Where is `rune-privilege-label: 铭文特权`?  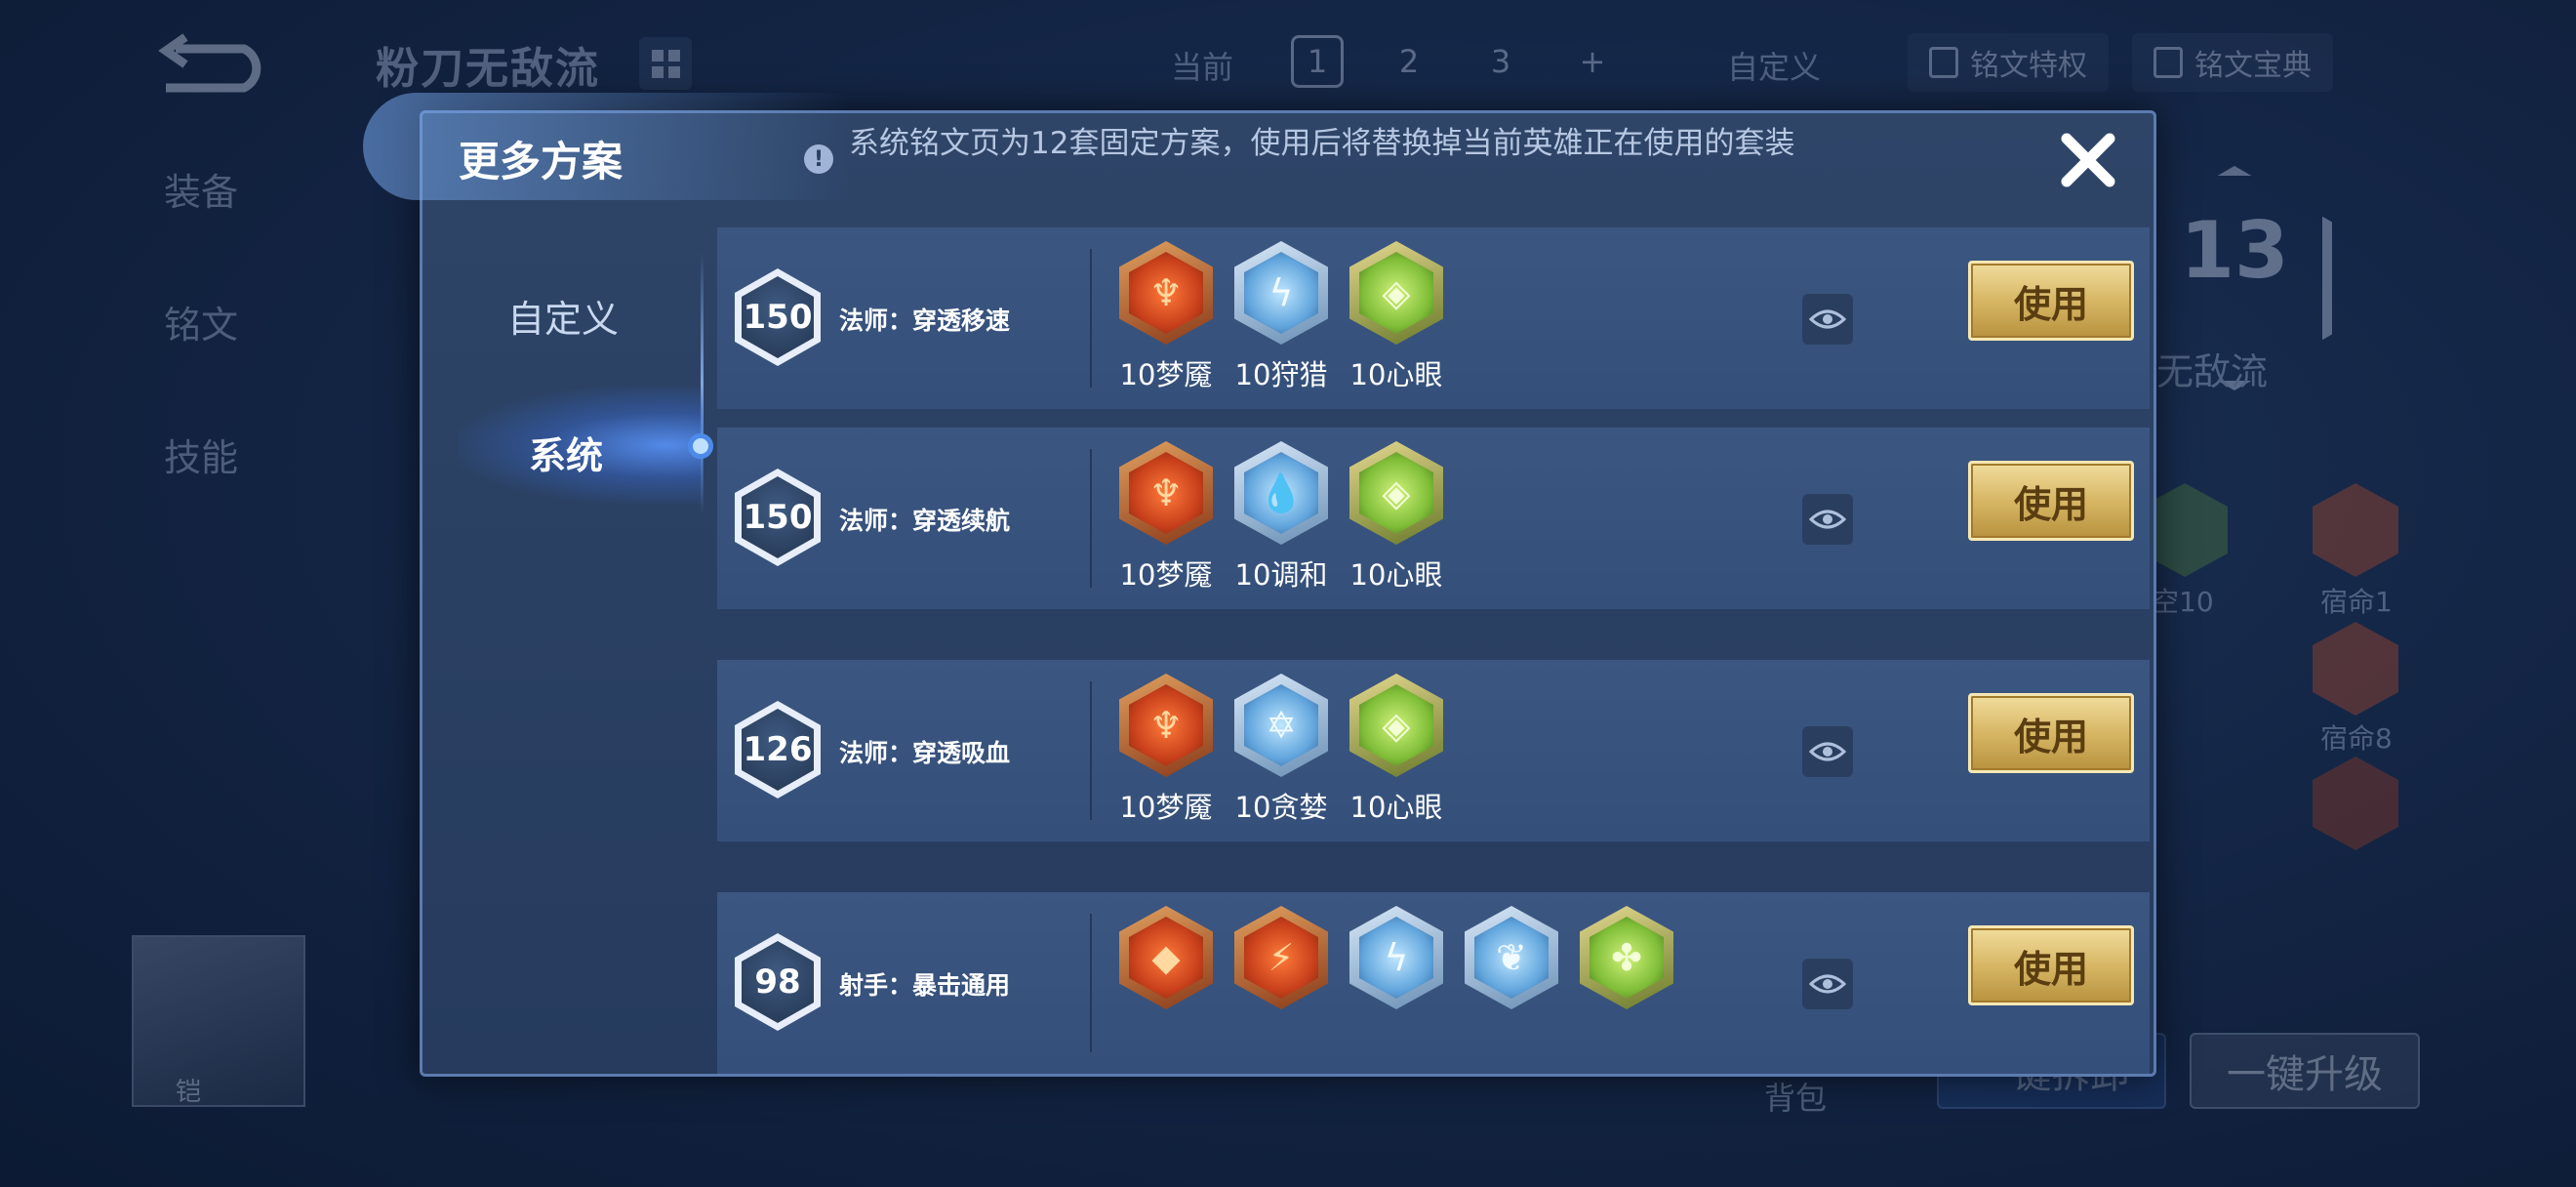
rune-privilege-label: 铭文特权 is located at coordinates (2028, 66).